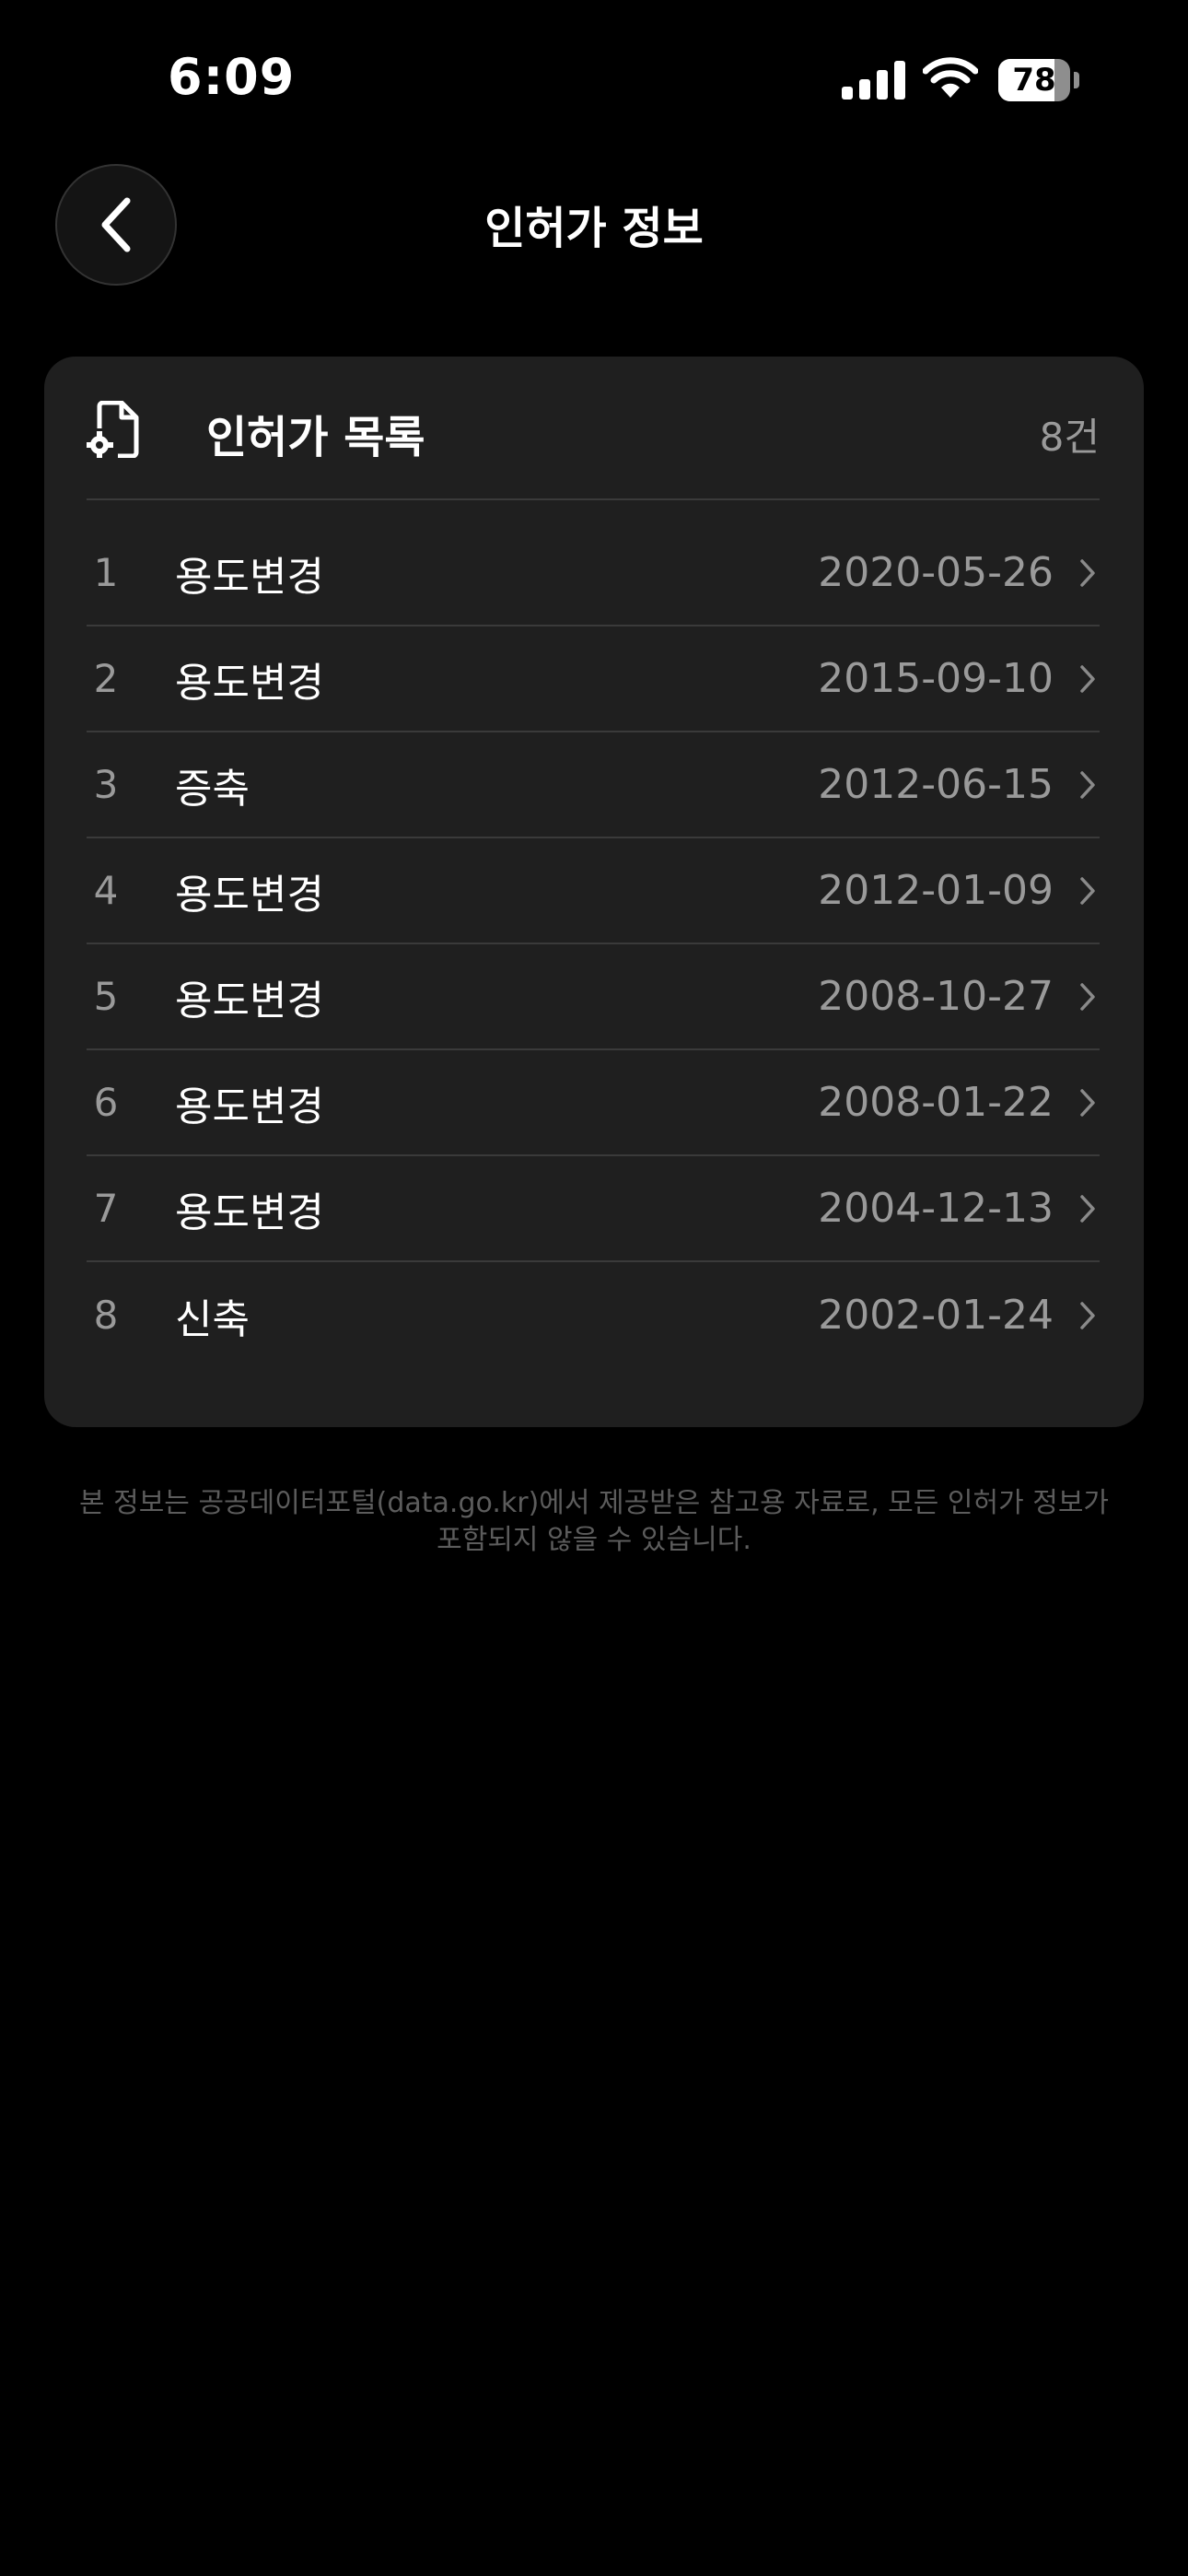 The image size is (1188, 2576). I want to click on row-date: 2012-01-09, so click(936, 890).